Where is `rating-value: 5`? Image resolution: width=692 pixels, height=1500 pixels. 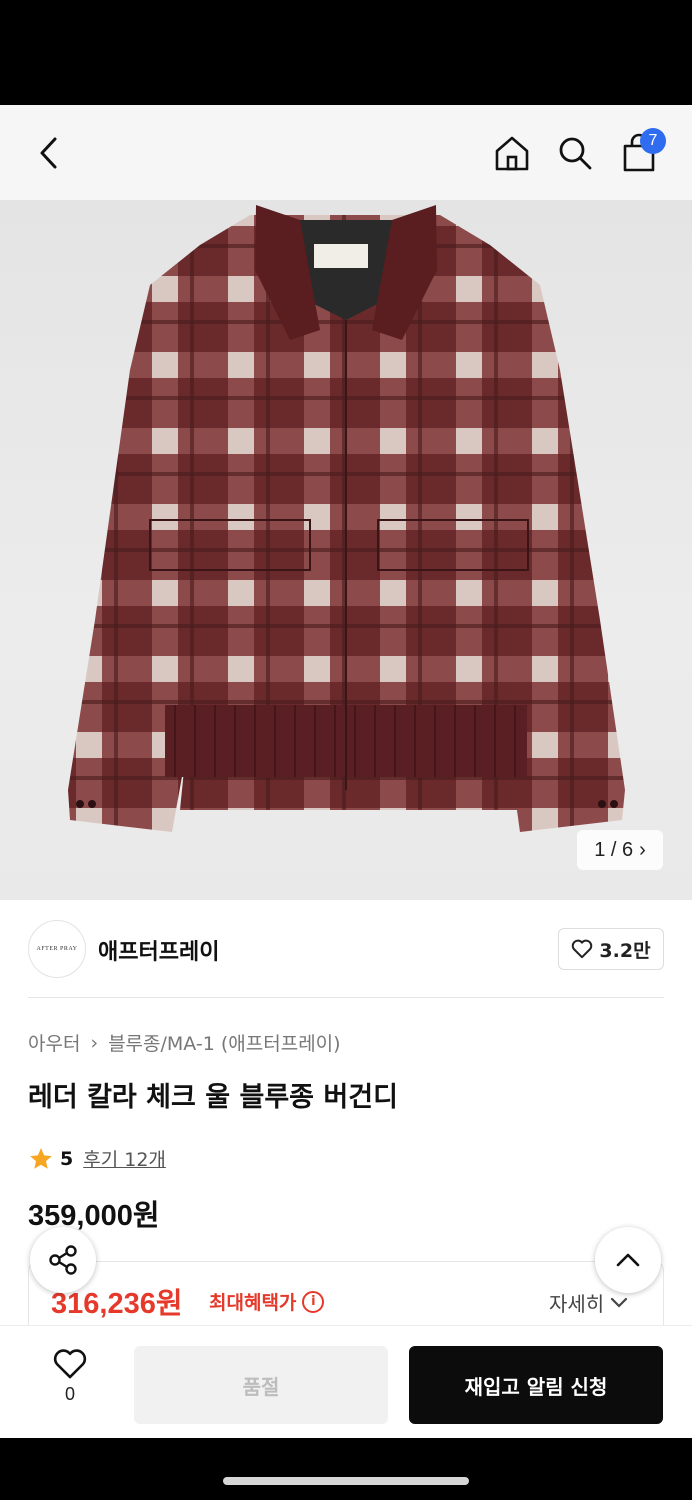
rating-value: 5 is located at coordinates (67, 1158).